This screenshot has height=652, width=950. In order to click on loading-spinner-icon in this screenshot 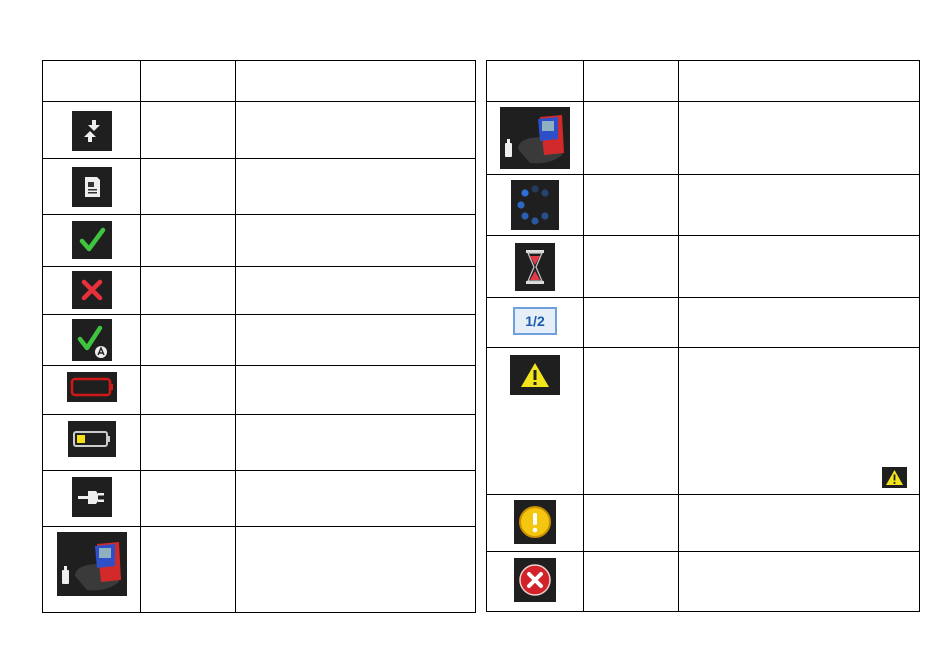, I will do `click(535, 205)`.